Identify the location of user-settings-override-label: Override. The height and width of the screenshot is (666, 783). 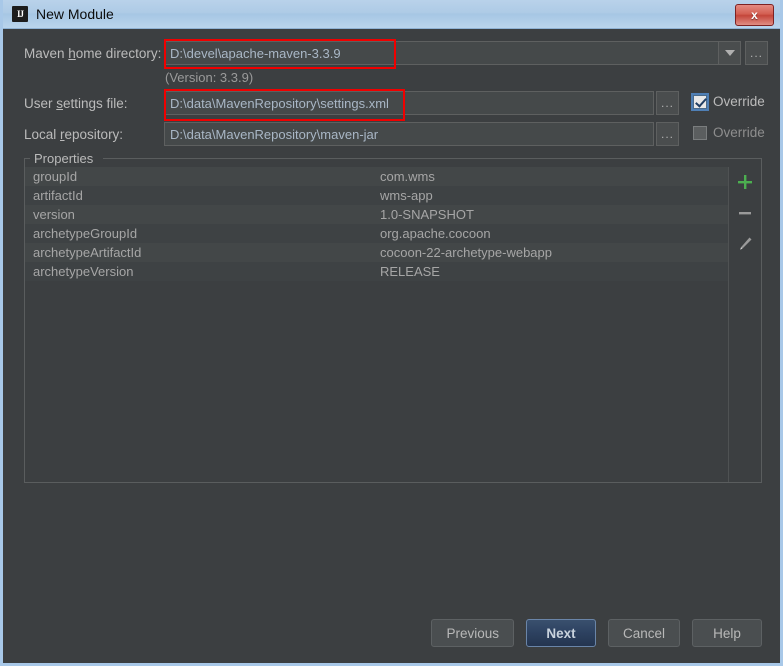
(739, 101).